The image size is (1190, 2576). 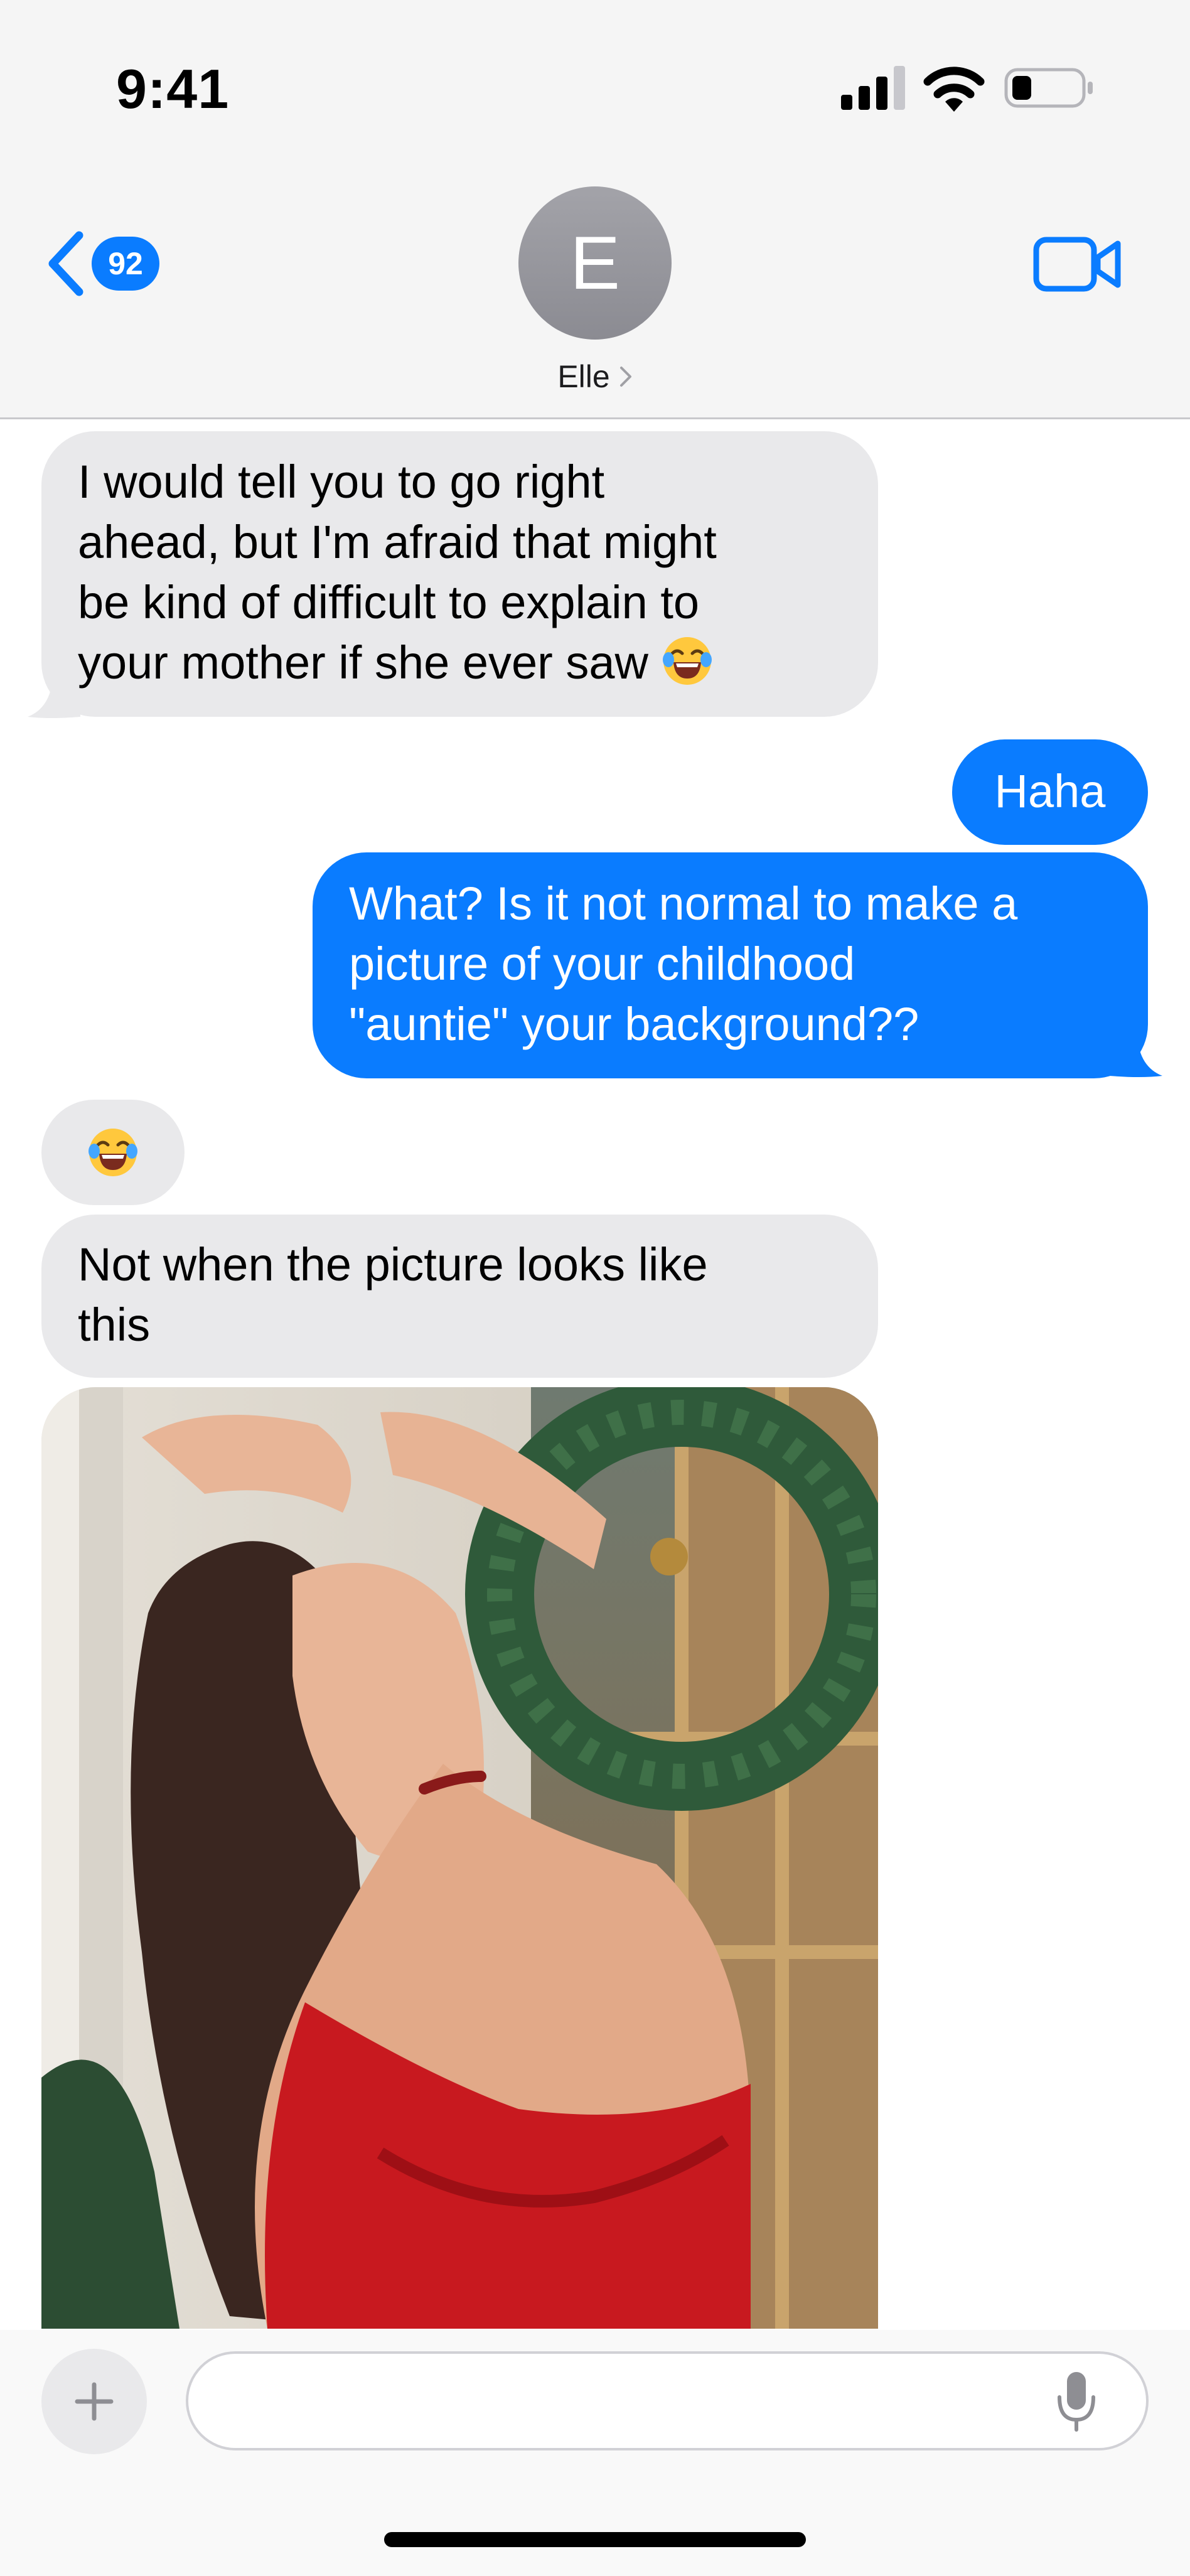 I want to click on message-line: "auntie" your background??, so click(x=634, y=1024).